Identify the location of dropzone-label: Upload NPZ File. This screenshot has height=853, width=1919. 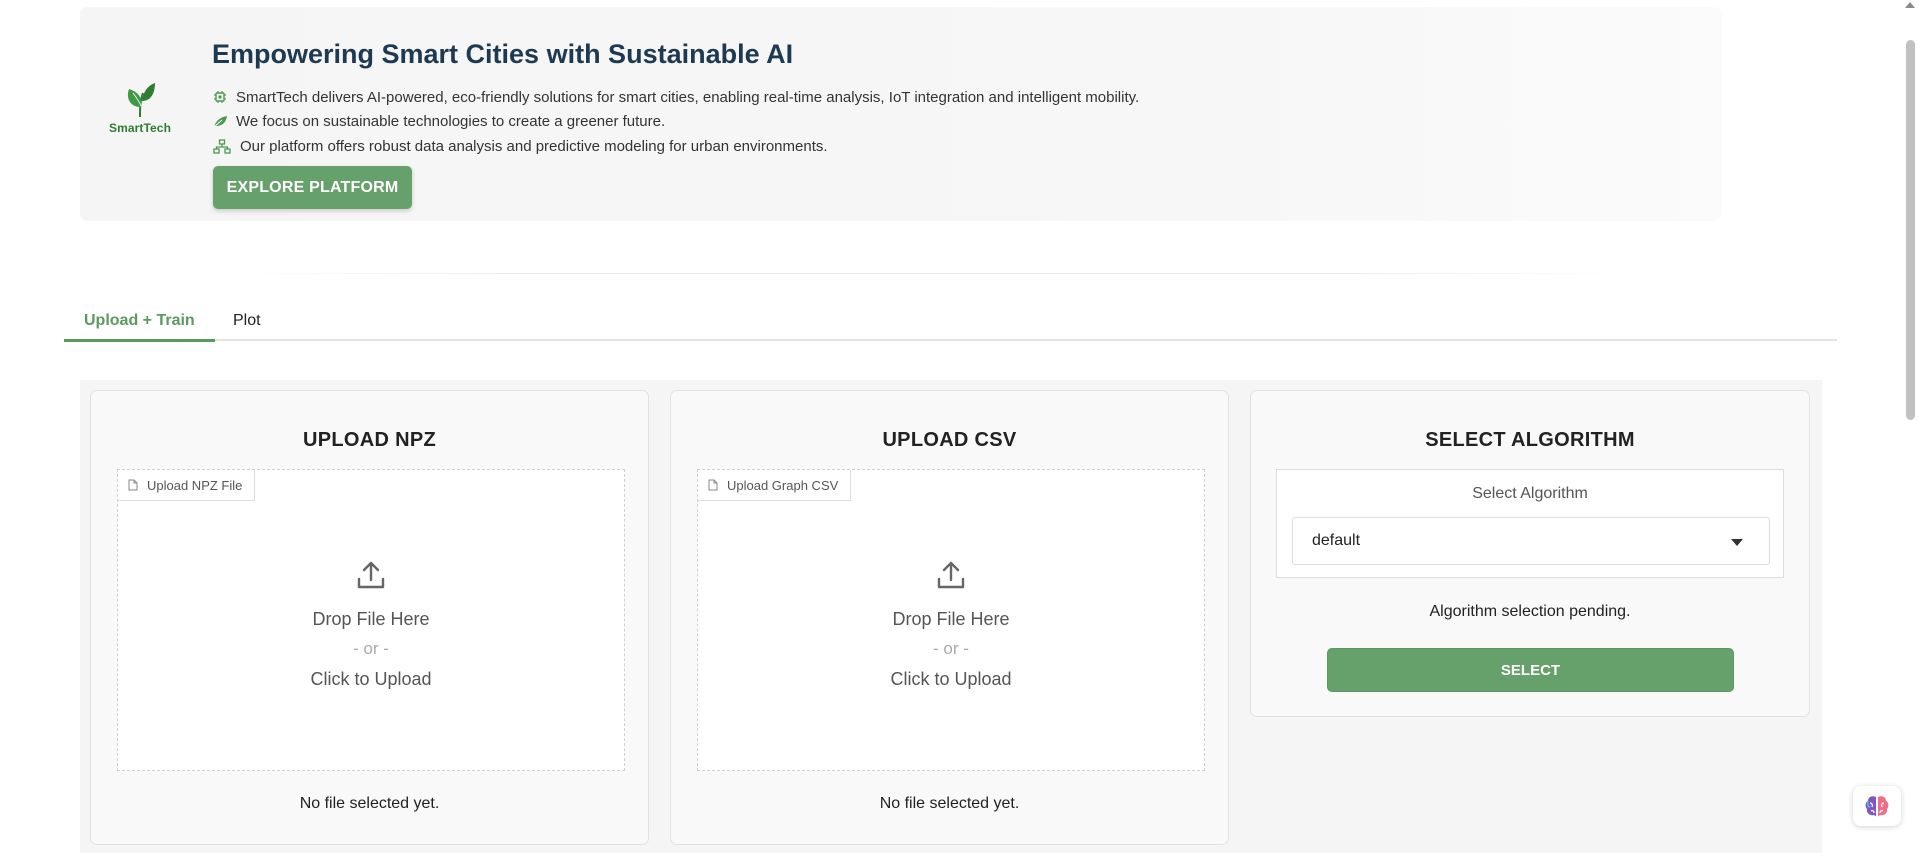
(187, 485).